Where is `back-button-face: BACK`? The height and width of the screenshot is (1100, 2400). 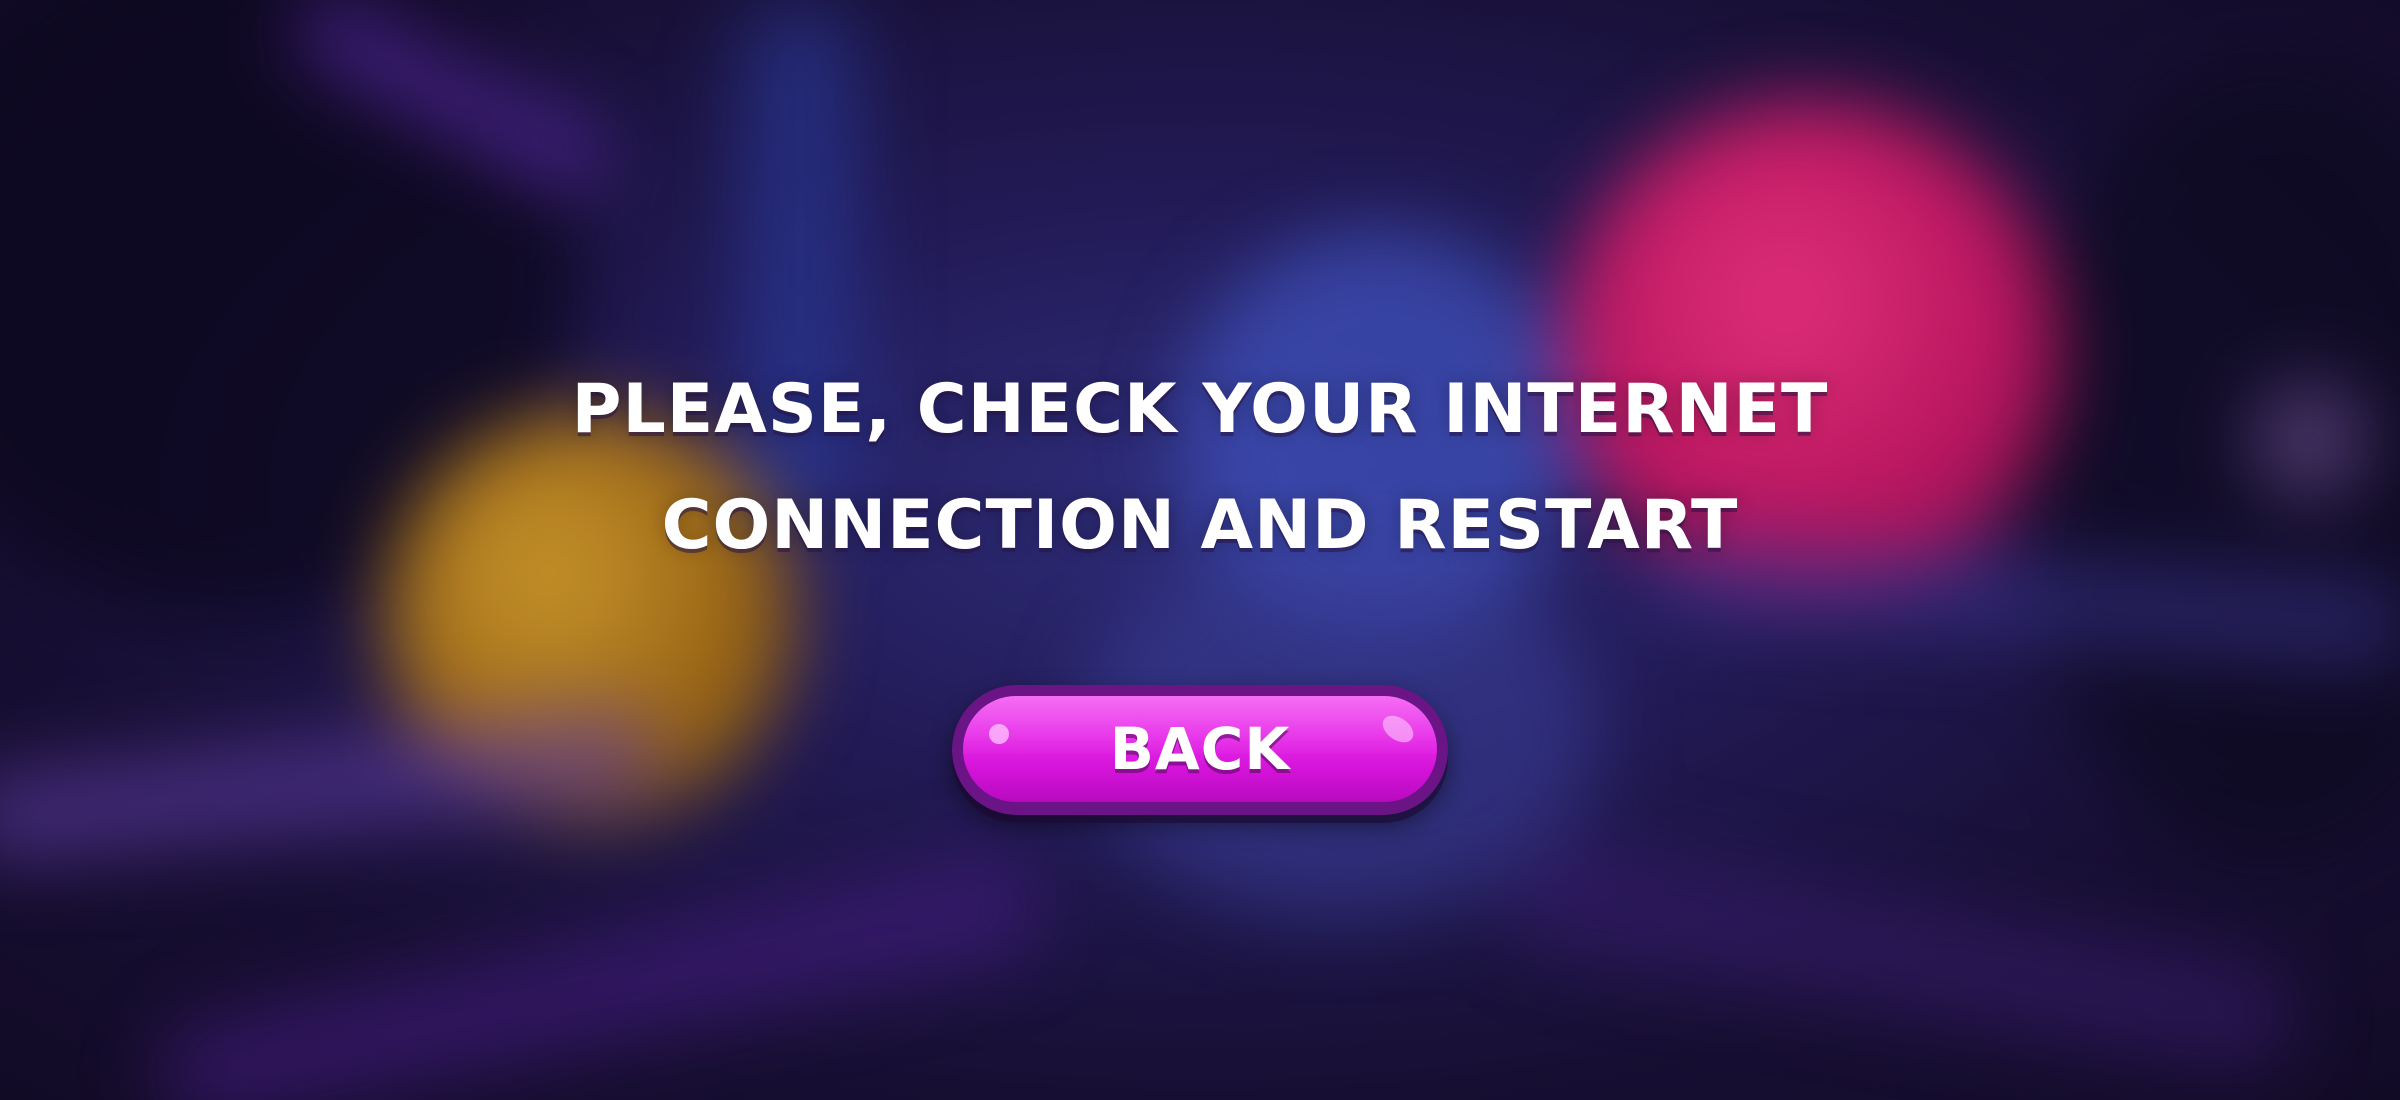
back-button-face: BACK is located at coordinates (1200, 749).